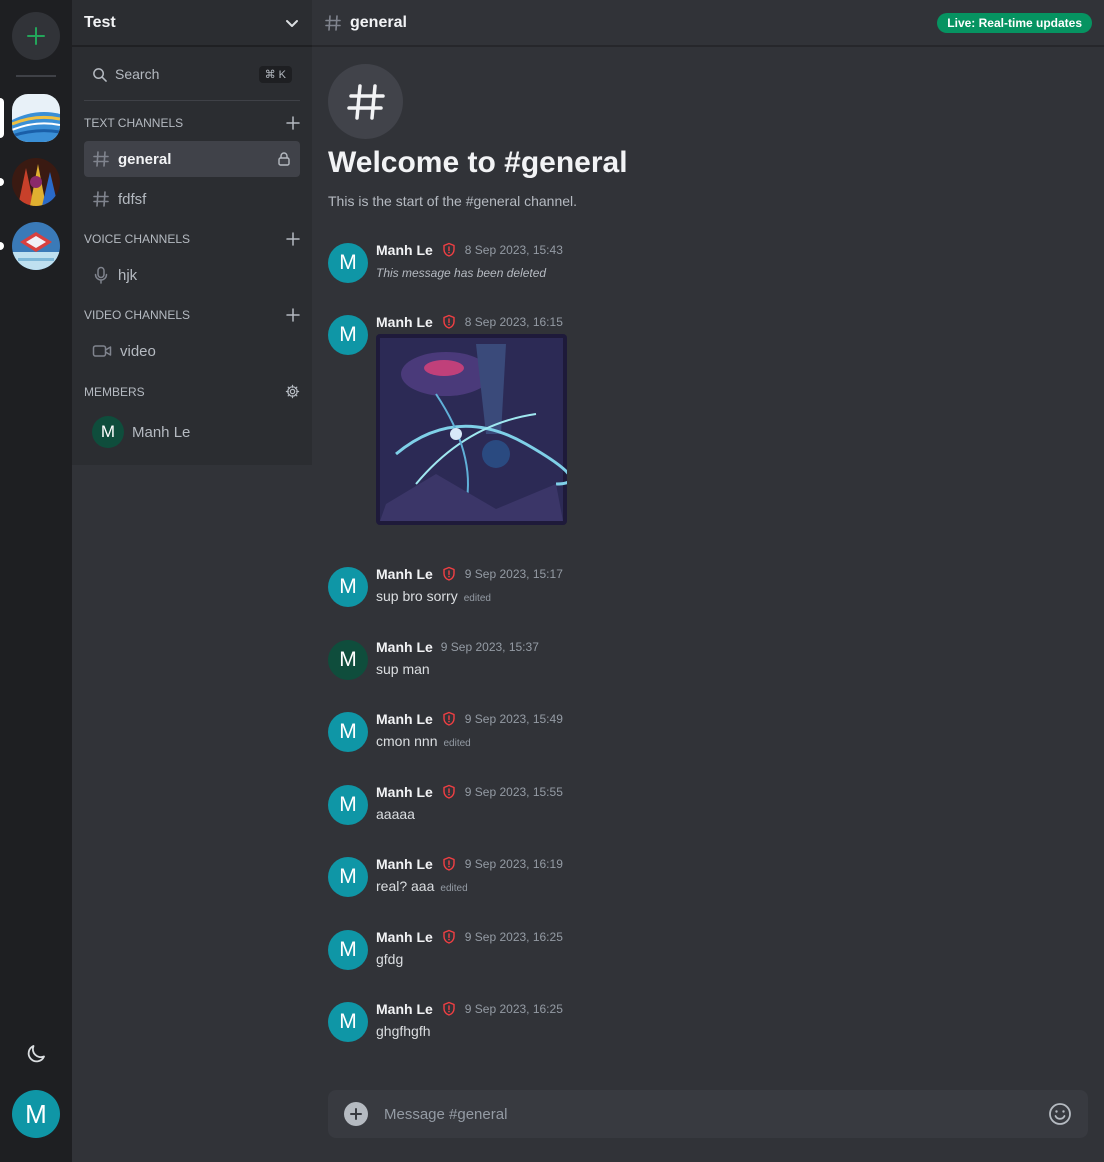  Describe the element at coordinates (192, 159) in the screenshot. I see `channel-item-general: general` at that location.